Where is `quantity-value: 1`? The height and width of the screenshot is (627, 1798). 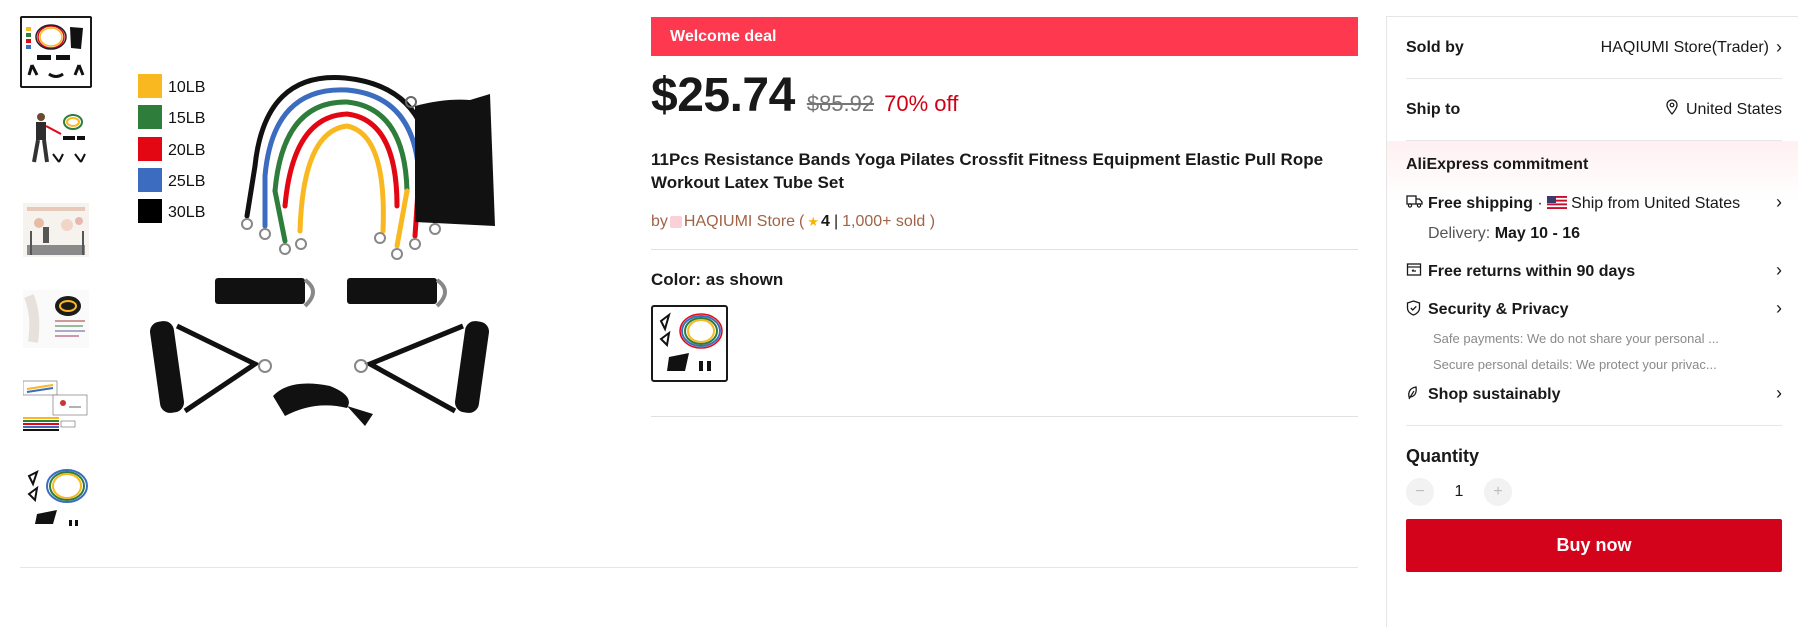
quantity-value: 1 is located at coordinates (1459, 492).